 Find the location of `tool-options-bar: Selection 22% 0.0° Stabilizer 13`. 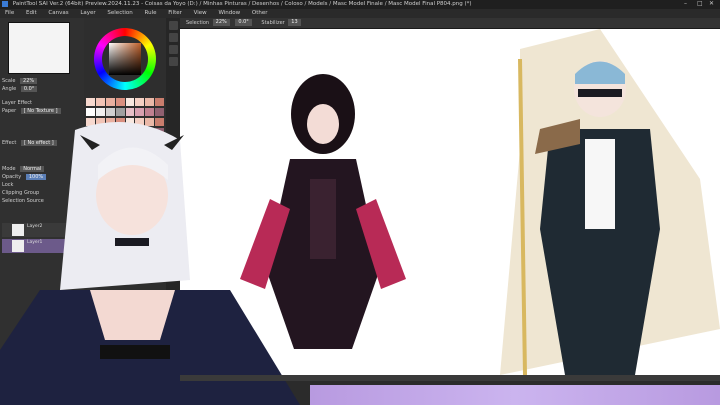

tool-options-bar: Selection 22% 0.0° Stabilizer 13 is located at coordinates (450, 23).